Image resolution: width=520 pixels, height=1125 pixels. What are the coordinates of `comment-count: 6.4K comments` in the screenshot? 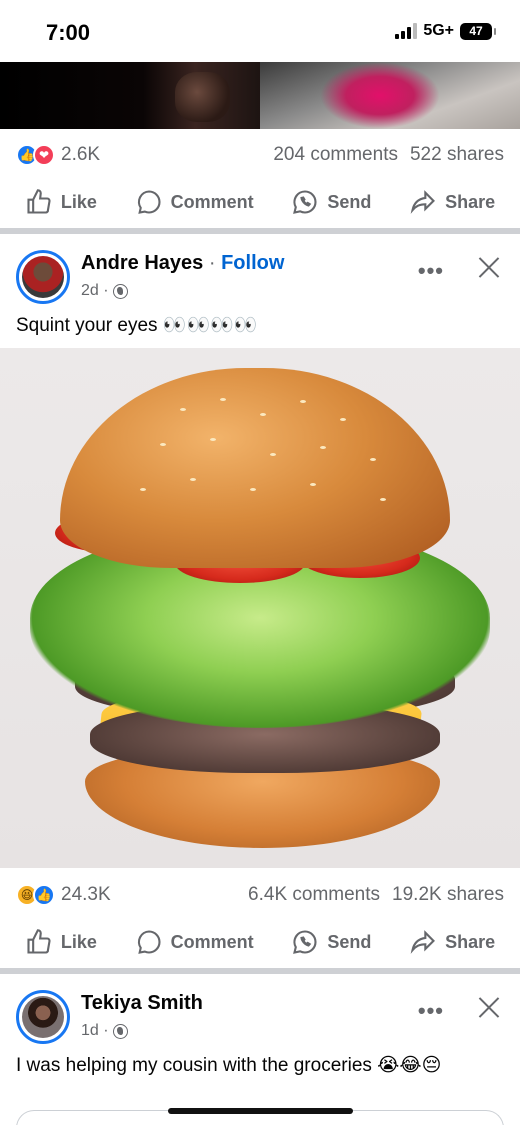 It's located at (314, 895).